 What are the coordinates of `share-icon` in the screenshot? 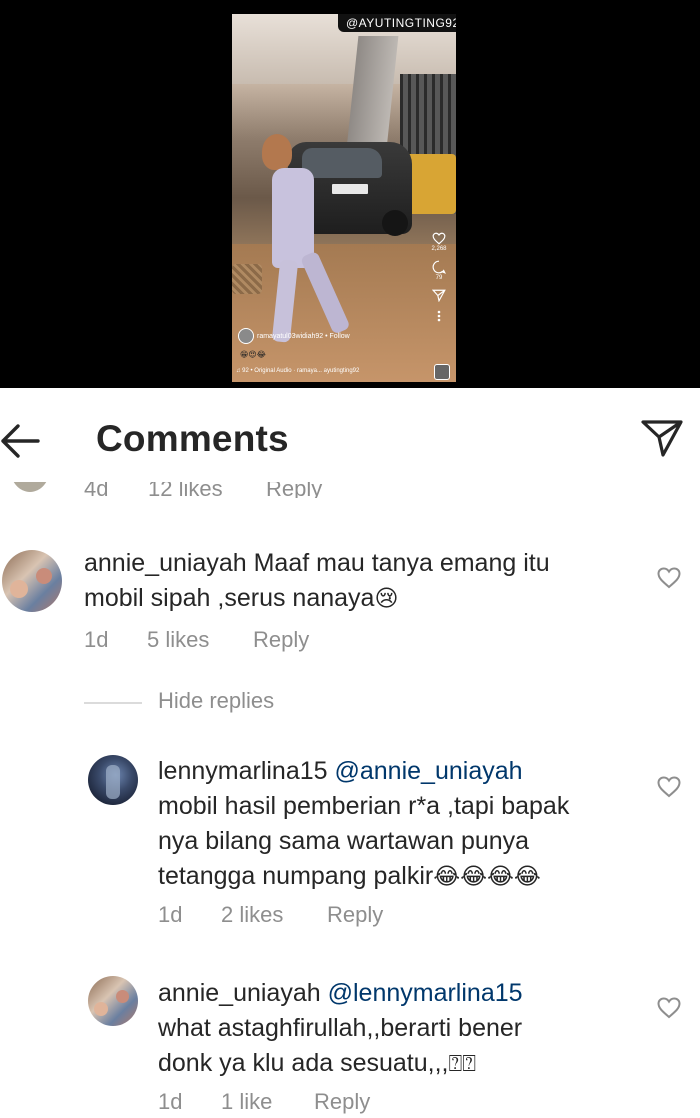 It's located at (439, 295).